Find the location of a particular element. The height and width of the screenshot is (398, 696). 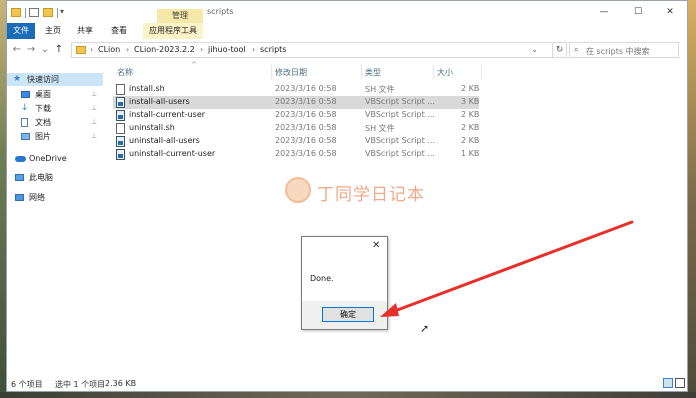

tab-app-tools: 应用程序工具 is located at coordinates (173, 31).